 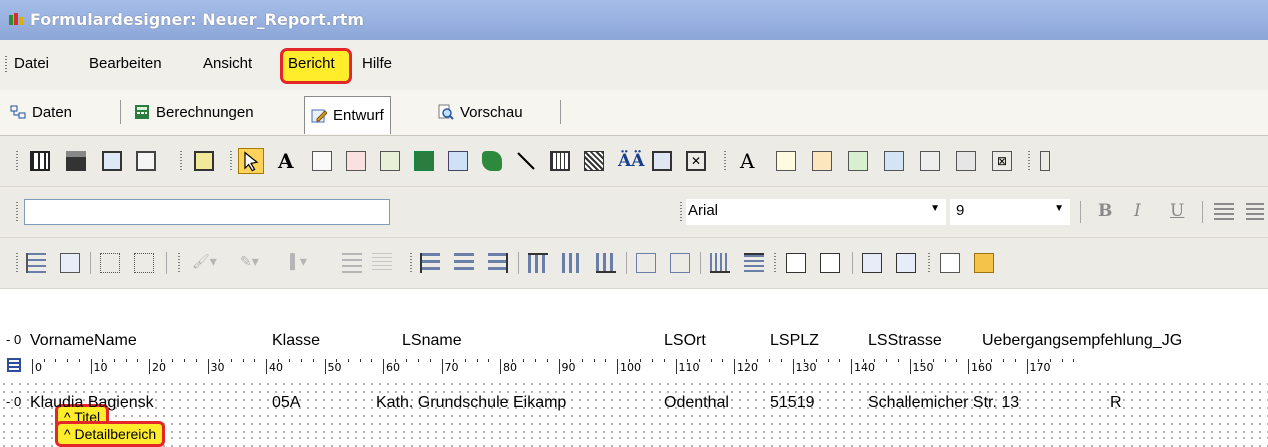 What do you see at coordinates (950, 263) in the screenshot?
I see `new-icon` at bounding box center [950, 263].